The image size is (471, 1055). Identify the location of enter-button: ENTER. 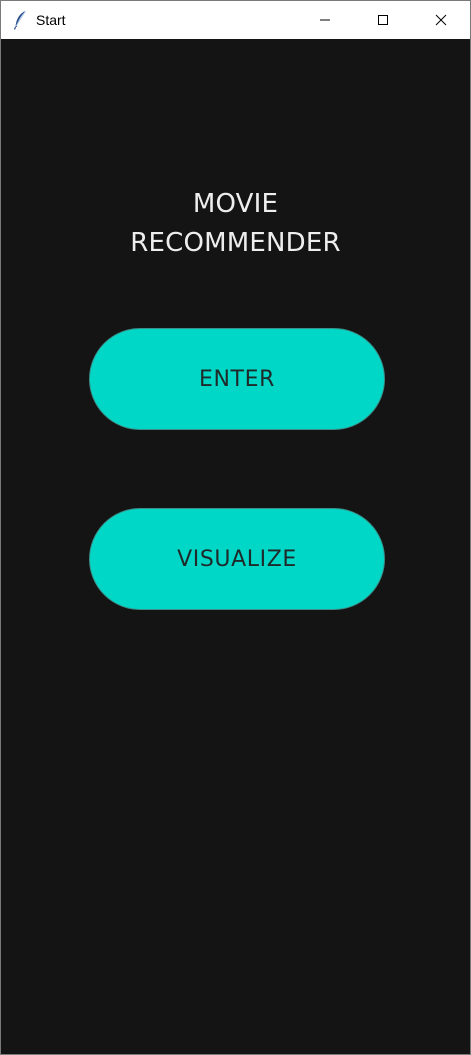
(237, 379).